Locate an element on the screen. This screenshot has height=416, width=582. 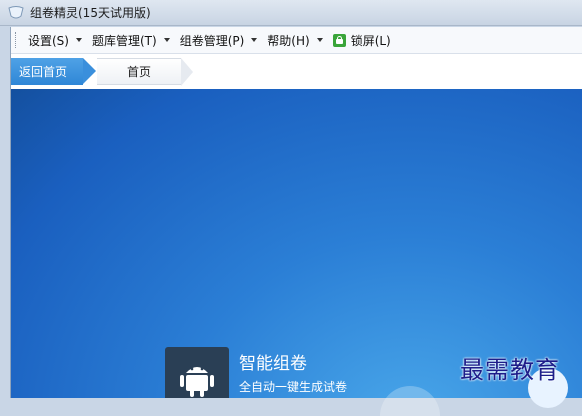
window-title: 组卷精灵(15天试用版) is located at coordinates (90, 13).